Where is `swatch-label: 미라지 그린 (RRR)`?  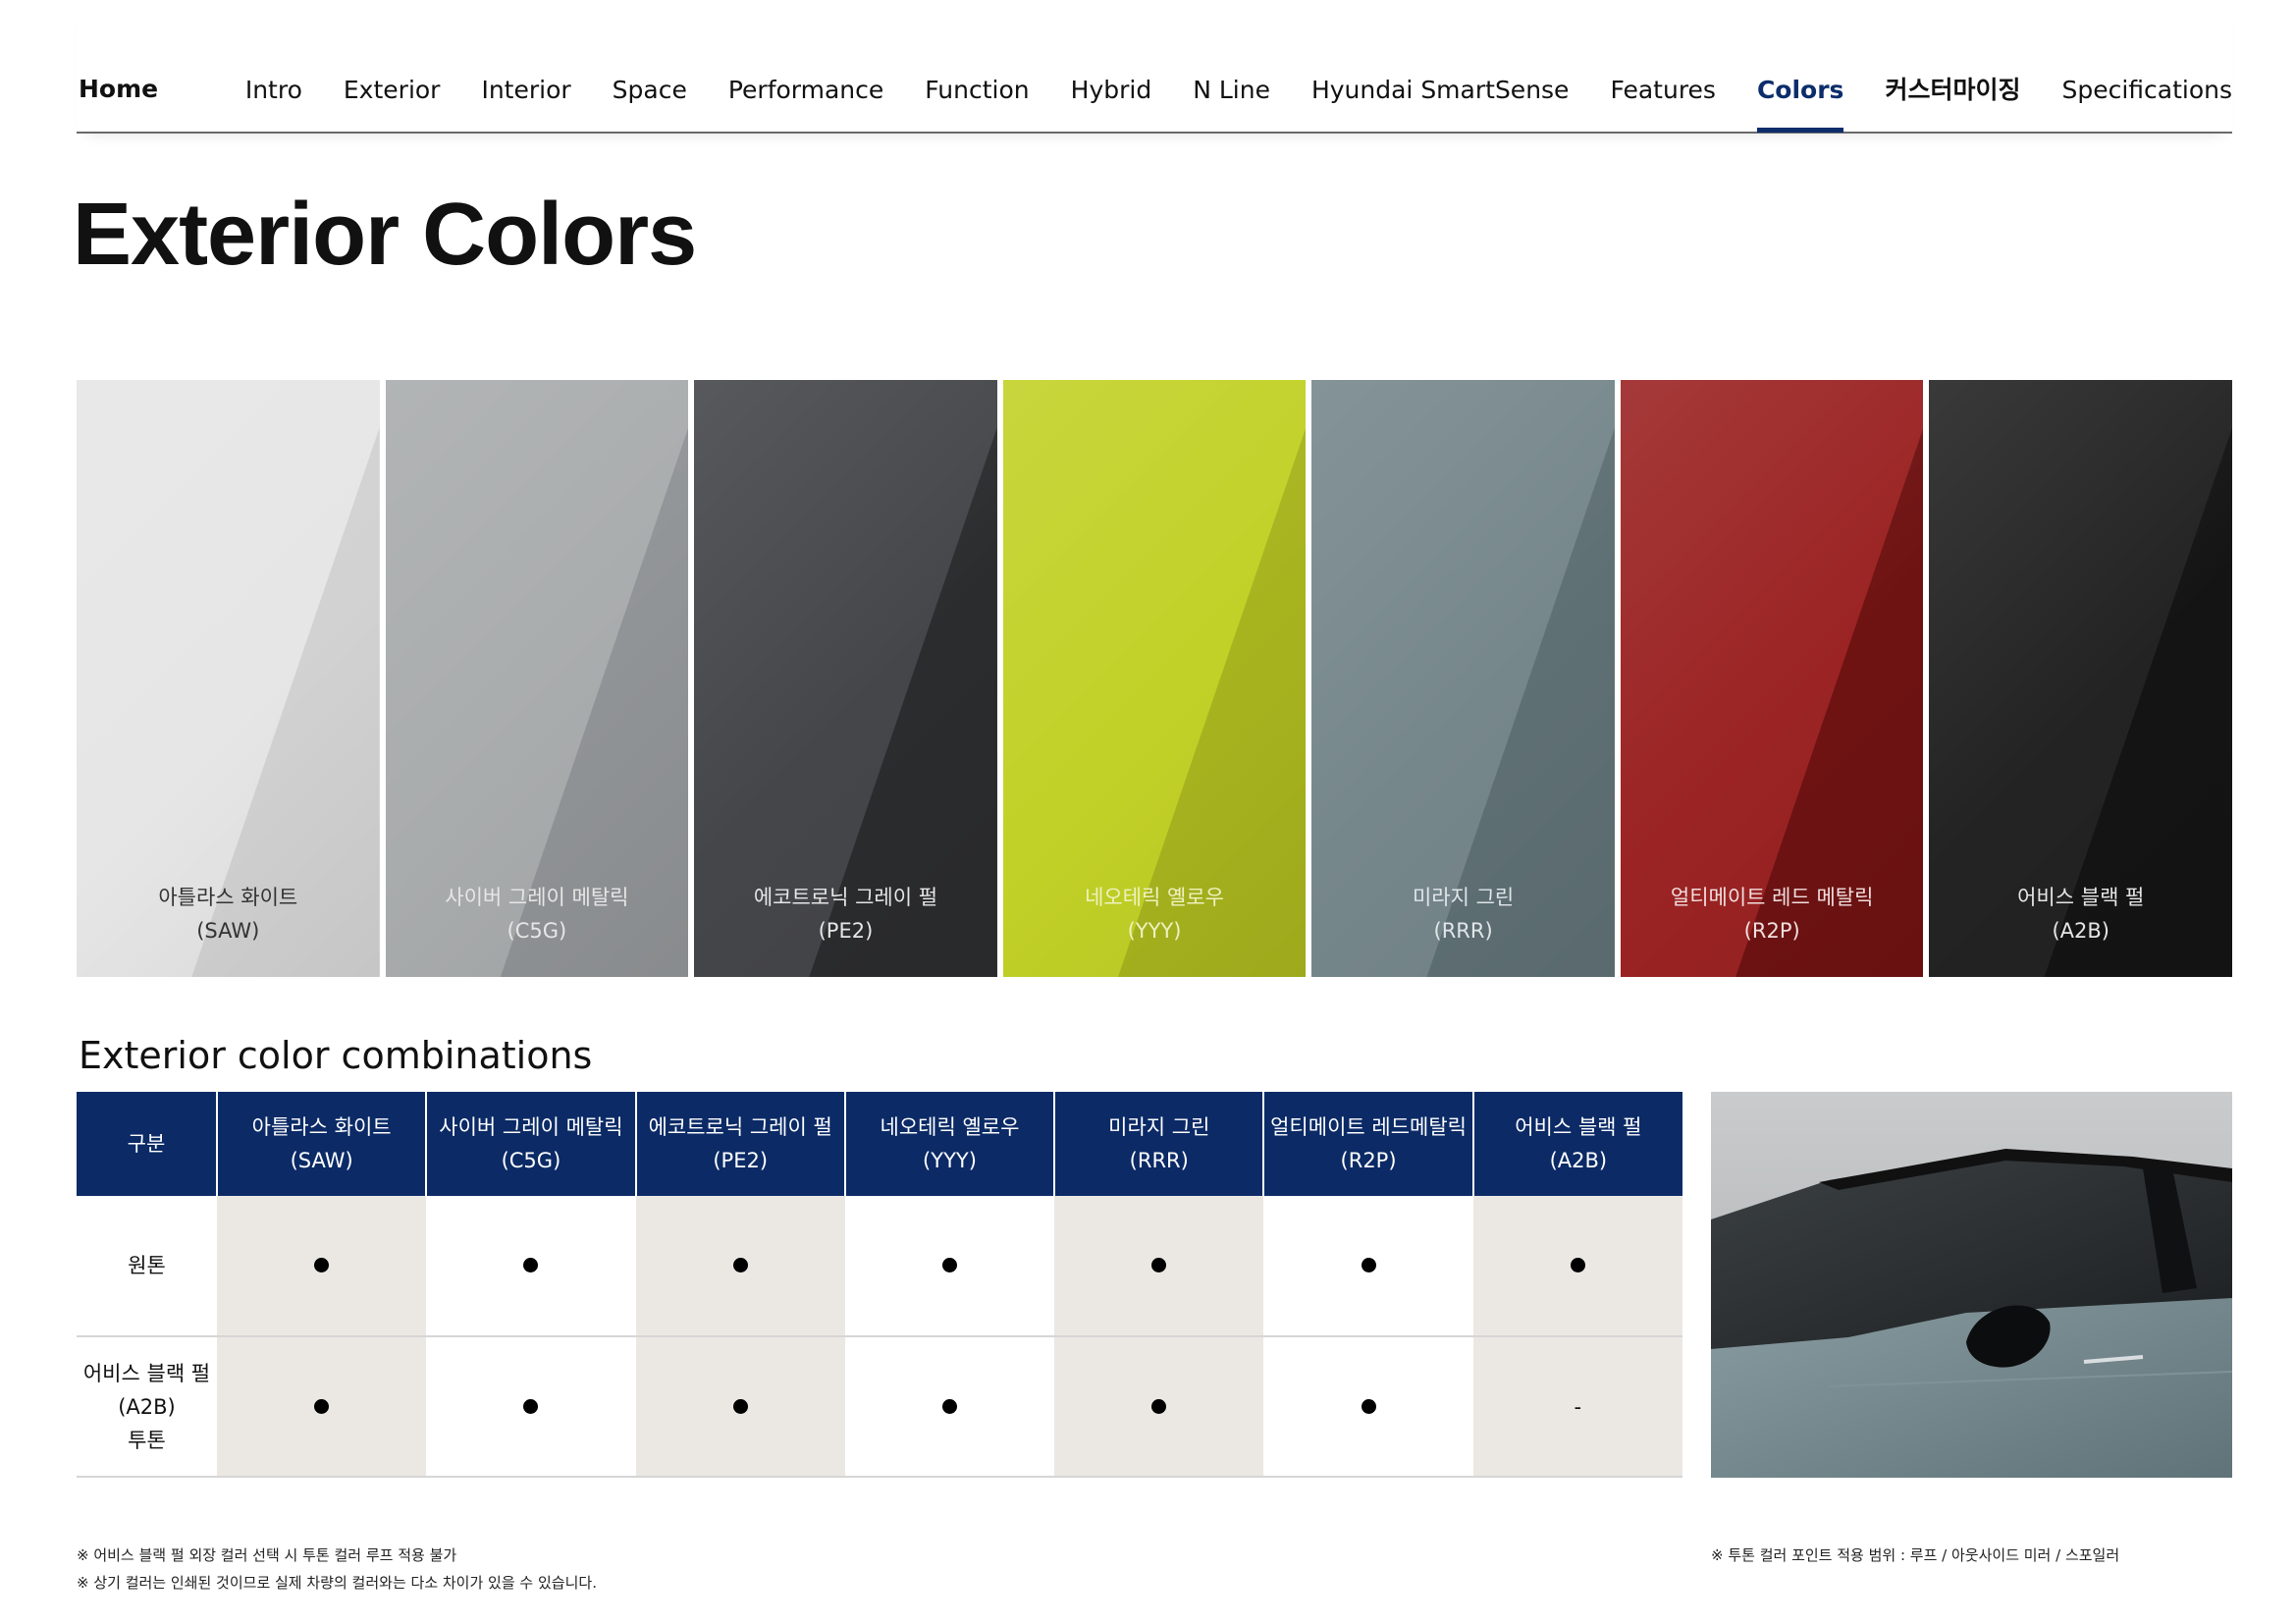 swatch-label: 미라지 그린 (RRR) is located at coordinates (1463, 914).